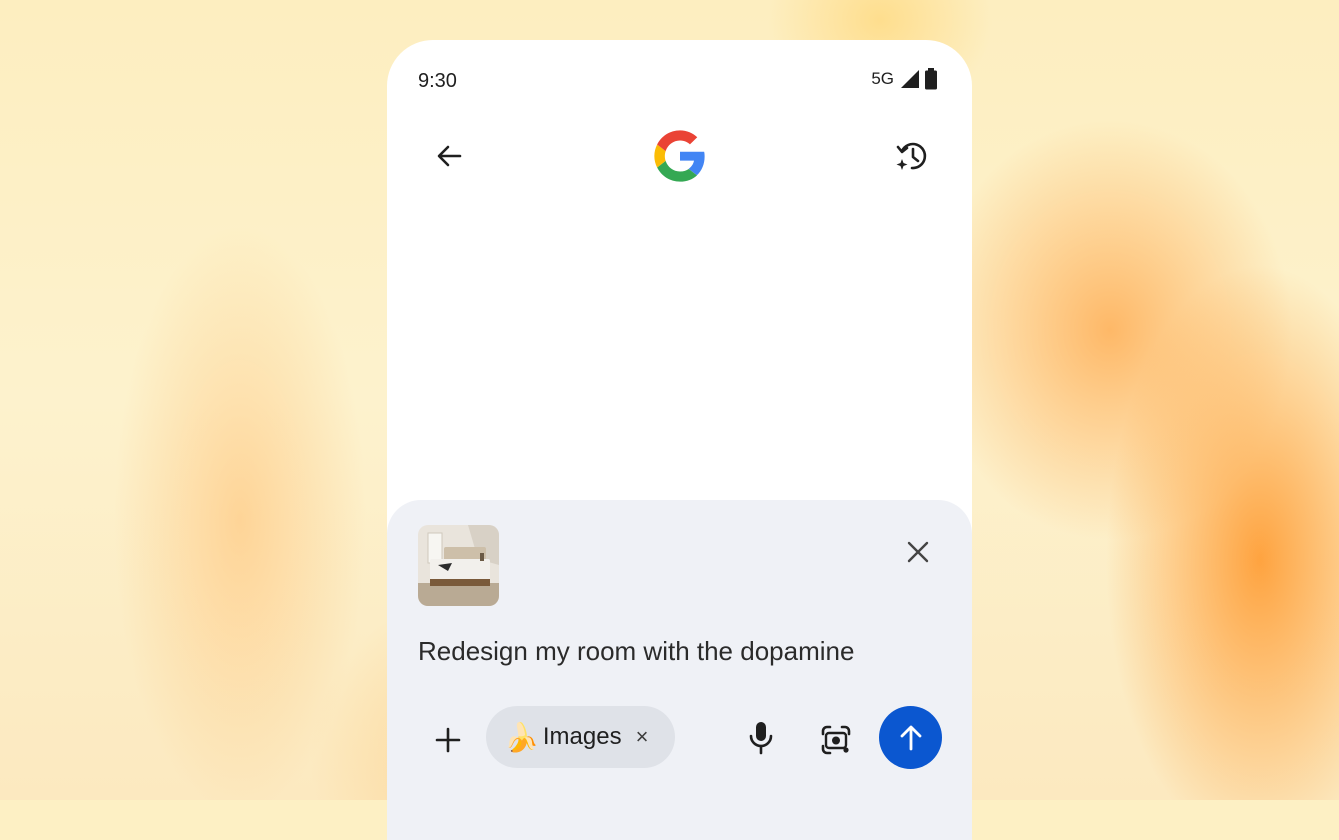  What do you see at coordinates (521, 737) in the screenshot?
I see `banana-icon: 🍌` at bounding box center [521, 737].